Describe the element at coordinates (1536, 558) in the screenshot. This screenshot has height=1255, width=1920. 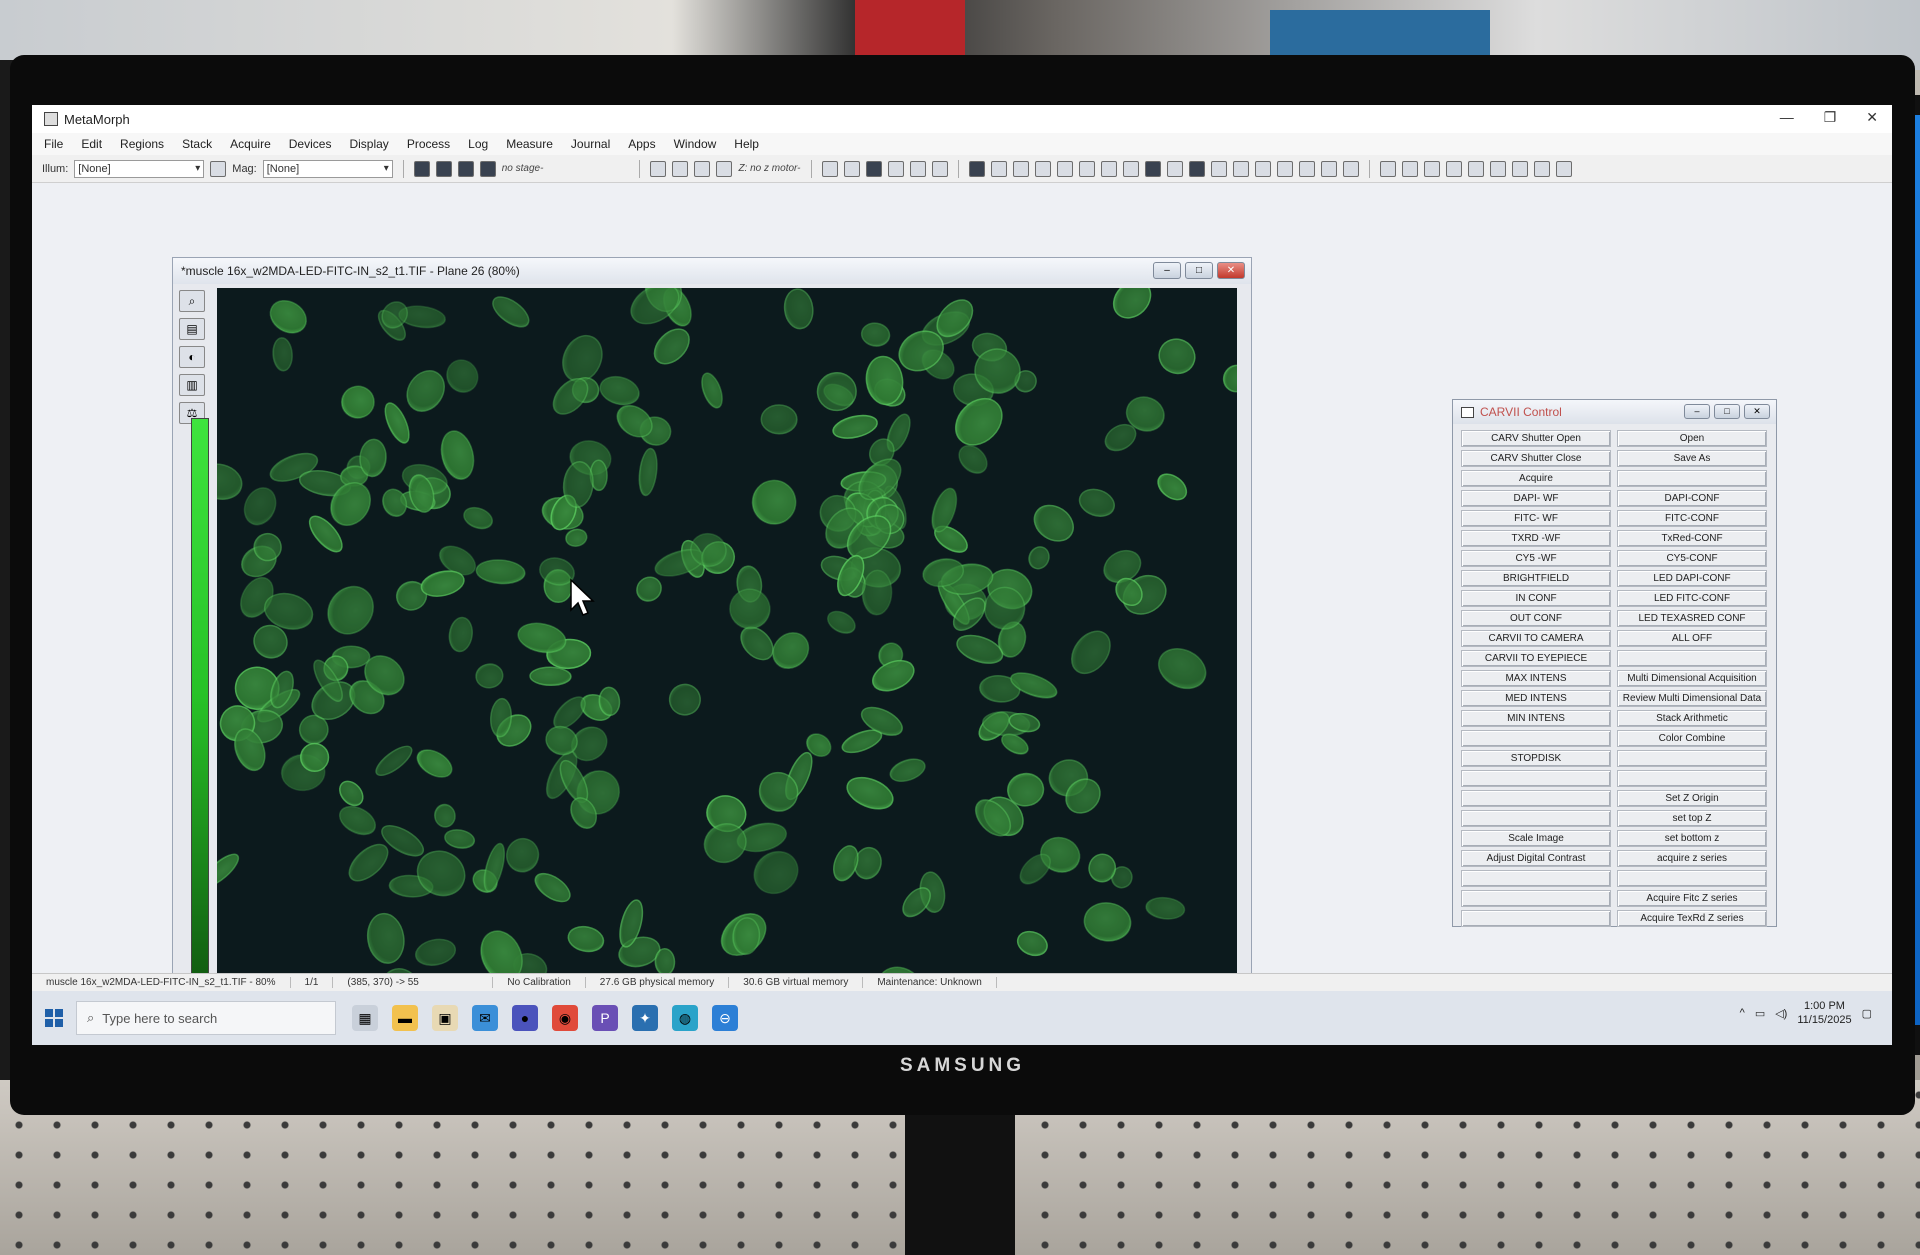
I see `panel-button-left: CY5 -WF` at that location.